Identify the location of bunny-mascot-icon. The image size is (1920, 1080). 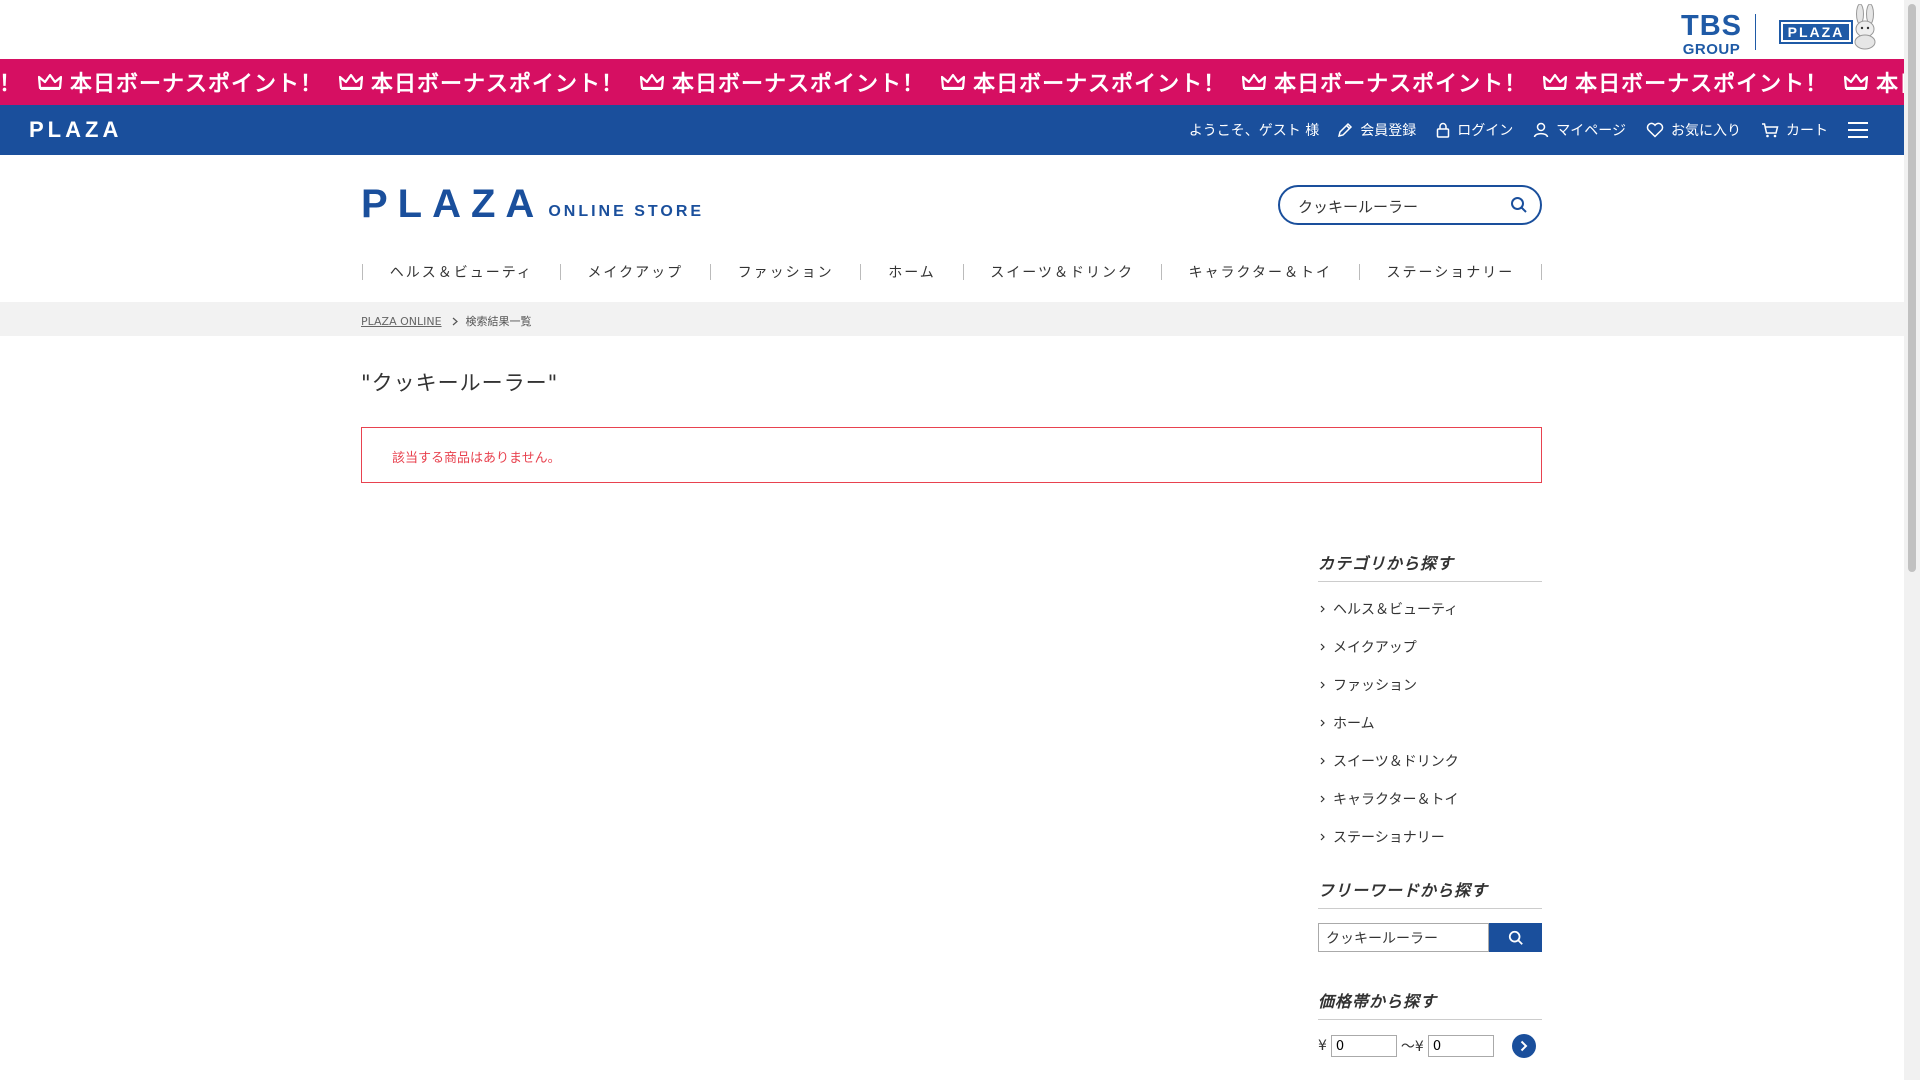
(1865, 27).